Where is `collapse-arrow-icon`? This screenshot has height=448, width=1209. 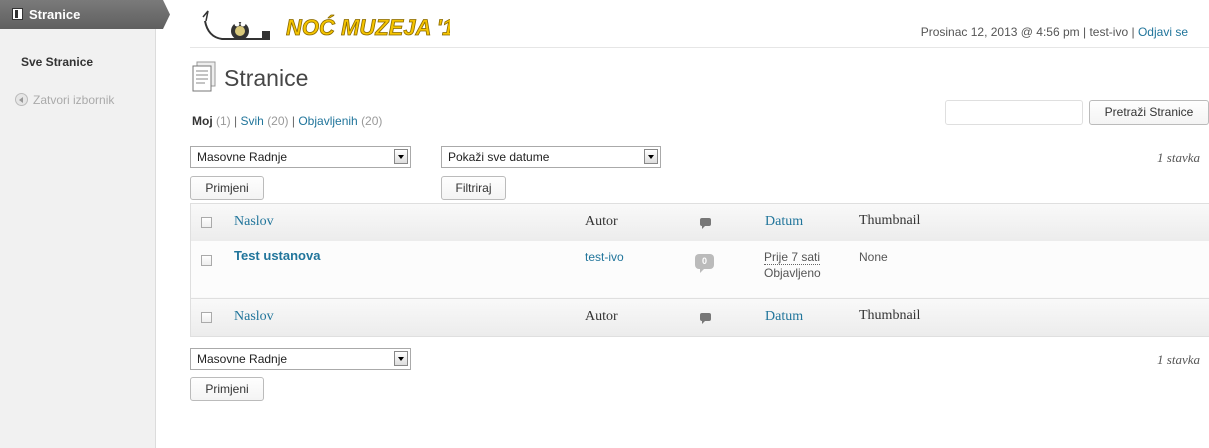
collapse-arrow-icon is located at coordinates (21, 99).